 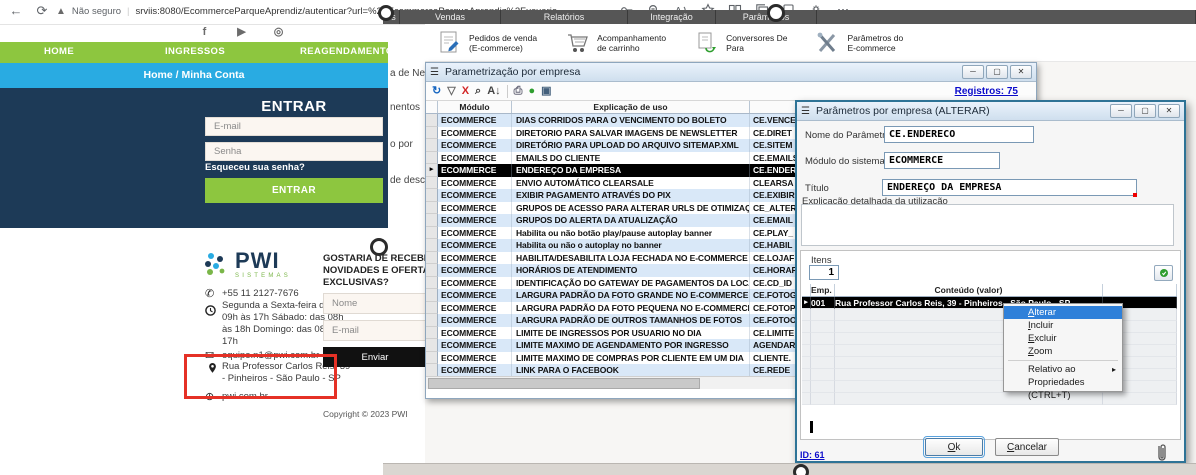 What do you see at coordinates (859, 43) in the screenshot?
I see `app-toolbar-ecommerce-params: Parâmetros do E-commerce` at bounding box center [859, 43].